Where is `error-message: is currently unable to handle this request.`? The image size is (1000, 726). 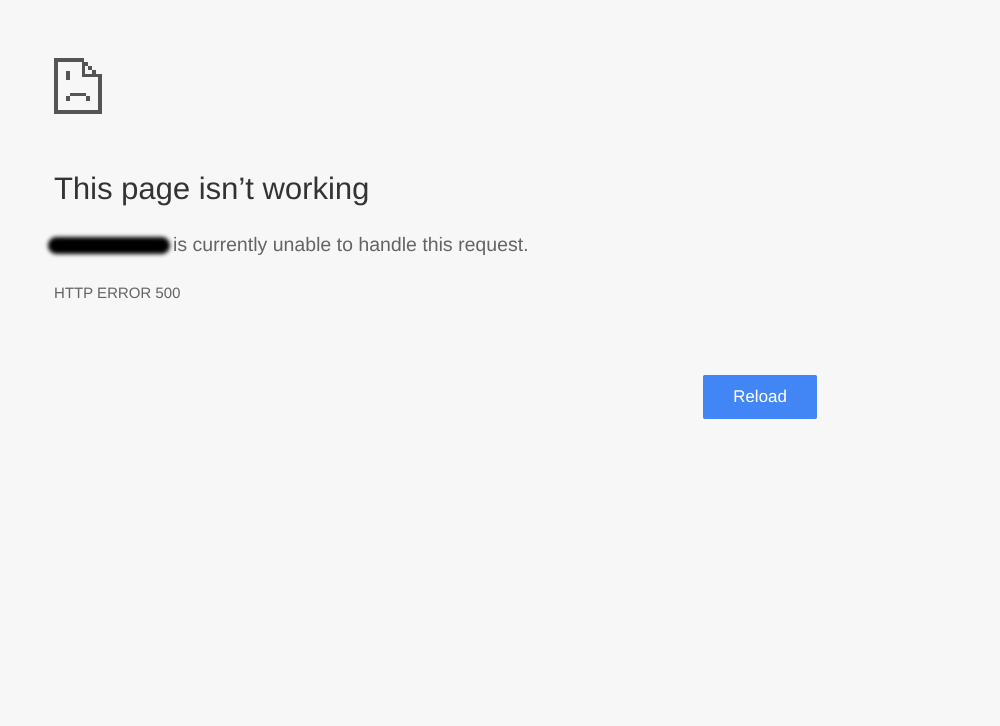 error-message: is currently unable to handle this request. is located at coordinates (351, 245).